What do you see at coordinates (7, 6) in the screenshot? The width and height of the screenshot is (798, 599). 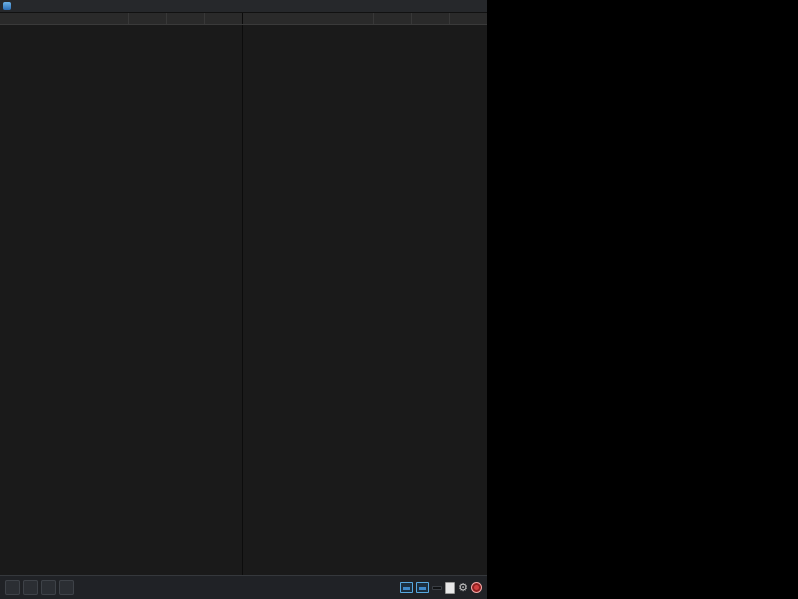 I see `hwinfo-app-icon` at bounding box center [7, 6].